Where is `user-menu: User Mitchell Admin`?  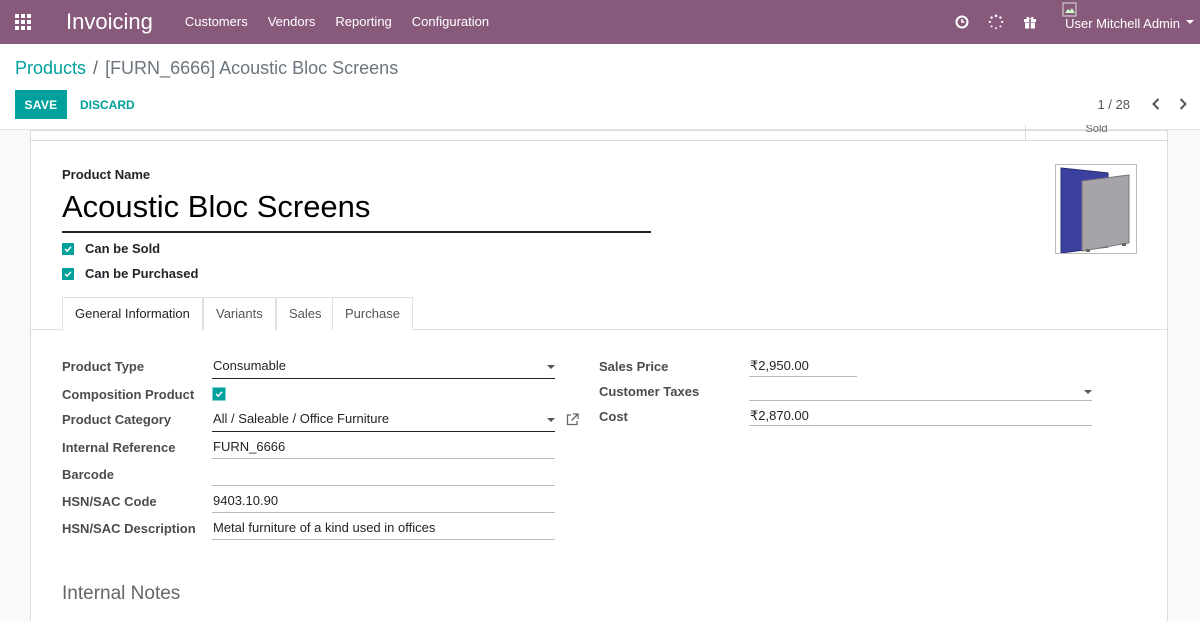 user-menu: User Mitchell Admin is located at coordinates (1123, 22).